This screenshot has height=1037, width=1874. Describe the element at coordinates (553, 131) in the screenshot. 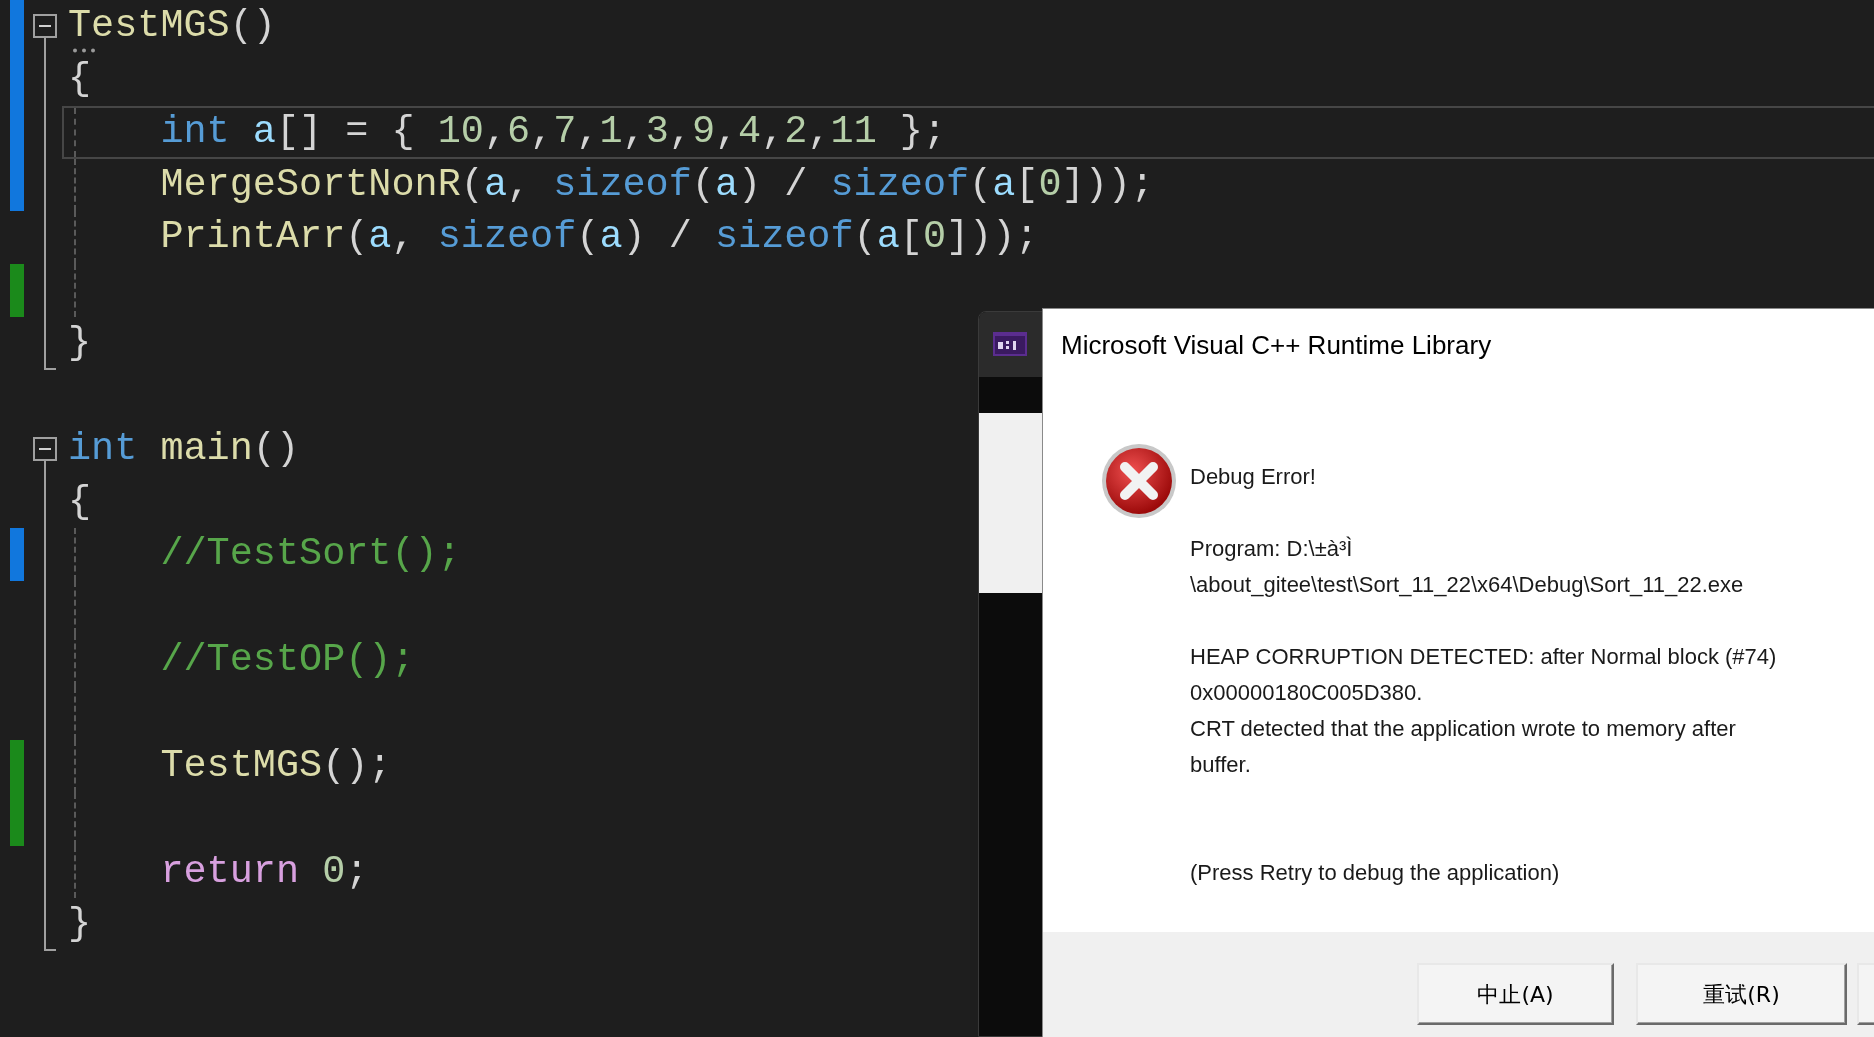

I see `code-line: int a[] = { 10,6,7,1,3,9,4,2,11 };` at that location.